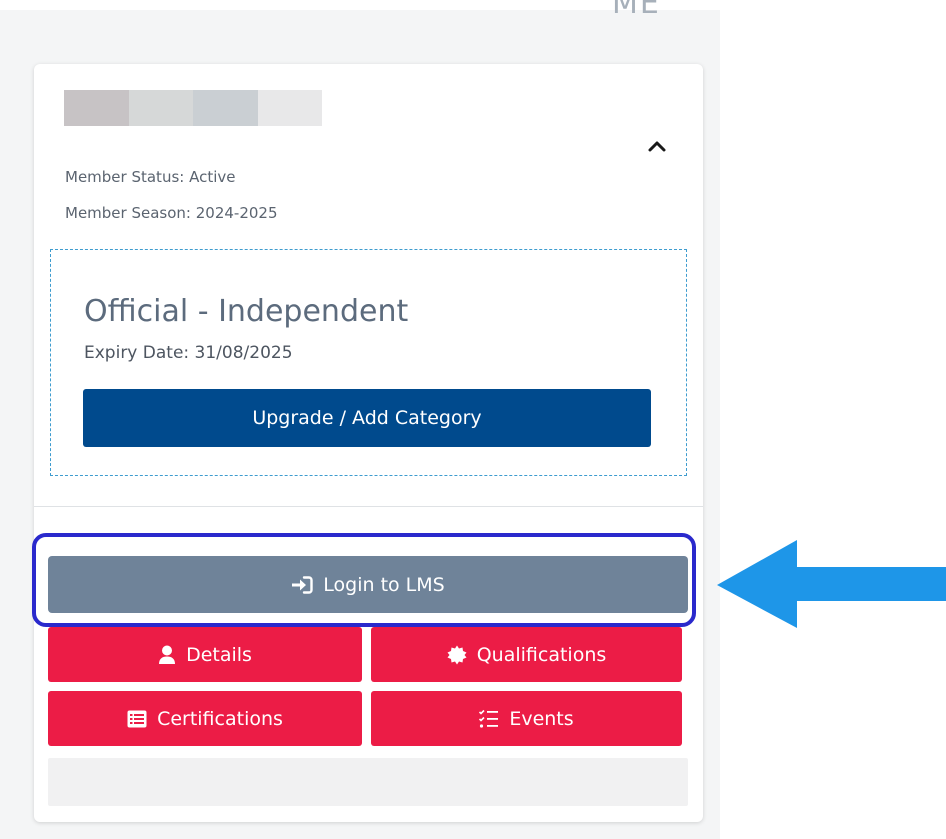 This screenshot has height=839, width=946. What do you see at coordinates (457, 655) in the screenshot?
I see `certificate-badge-icon` at bounding box center [457, 655].